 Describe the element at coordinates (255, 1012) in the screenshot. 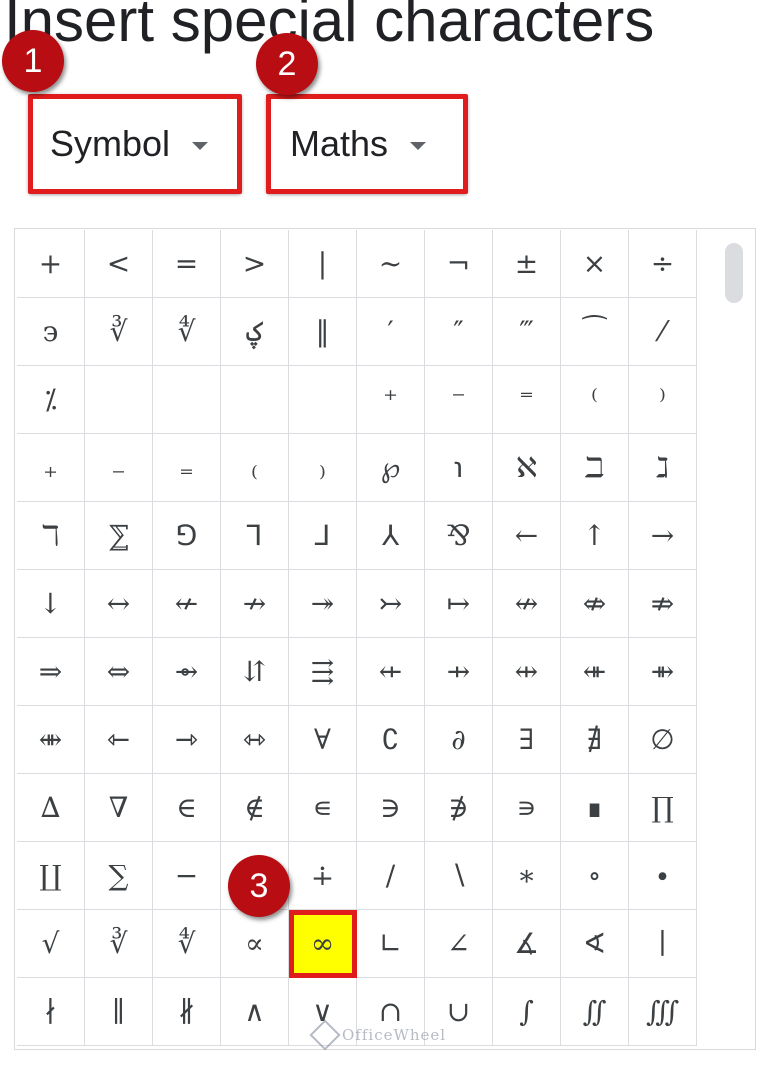

I see `character-cell: ∧` at that location.